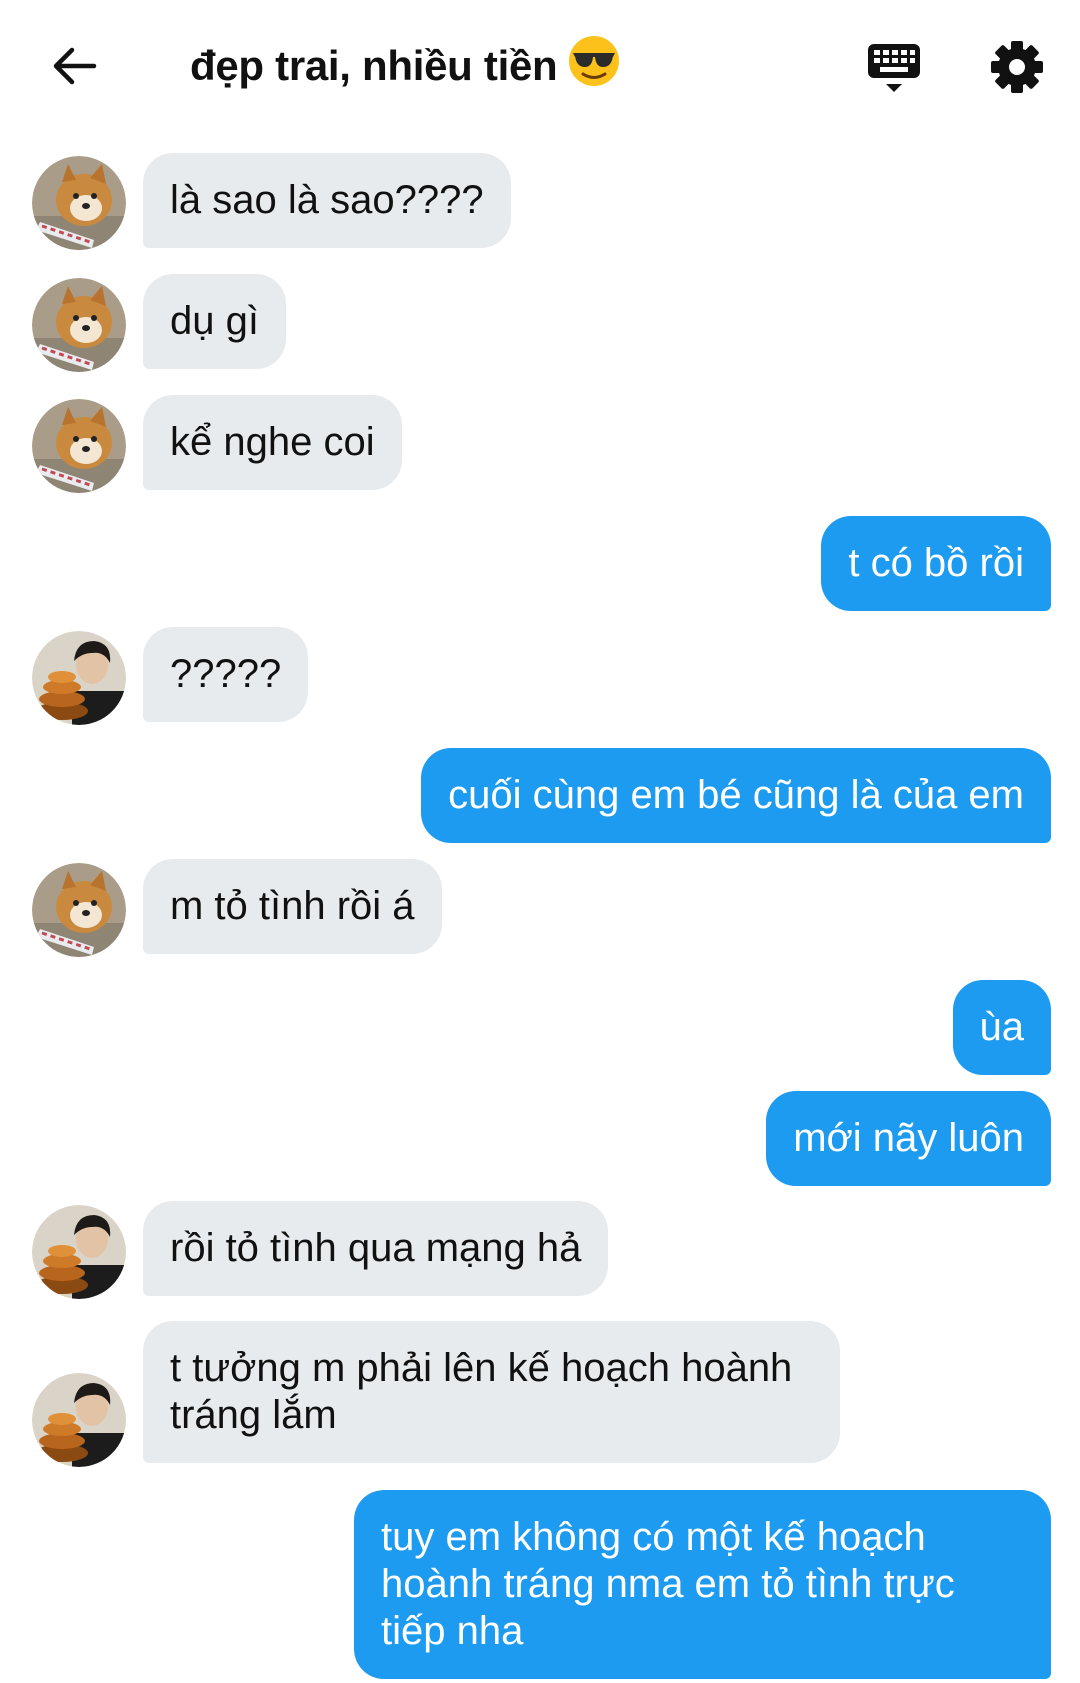  I want to click on message-bubble: m tỏ tình rồi á, so click(292, 906).